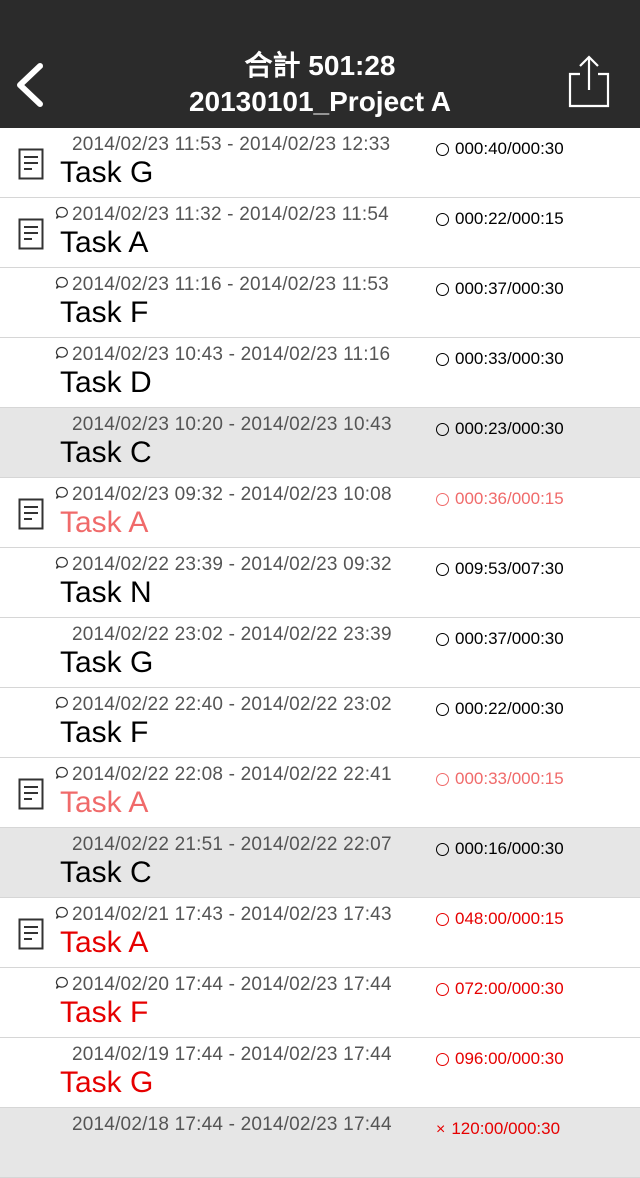 This screenshot has width=640, height=1178. I want to click on time-range: 2014/02/19 17:44 - 2014/02/23 17:44, so click(232, 1054).